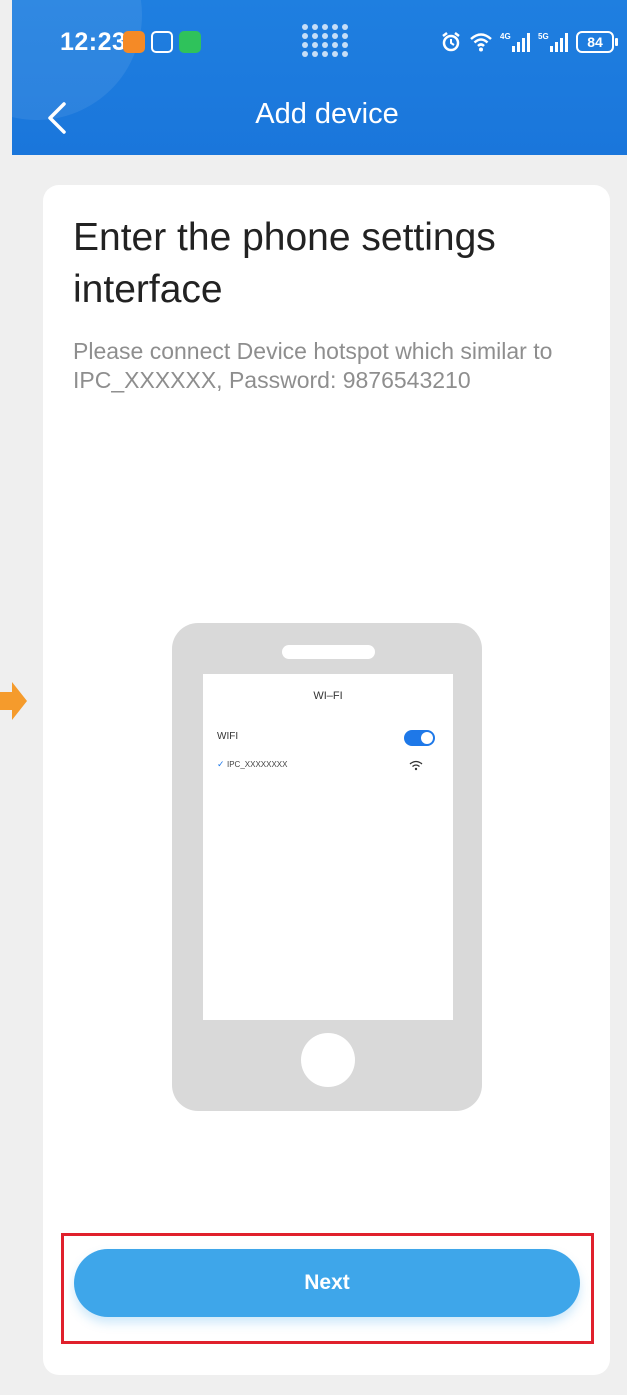  I want to click on wifi-label: WIFI, so click(228, 736).